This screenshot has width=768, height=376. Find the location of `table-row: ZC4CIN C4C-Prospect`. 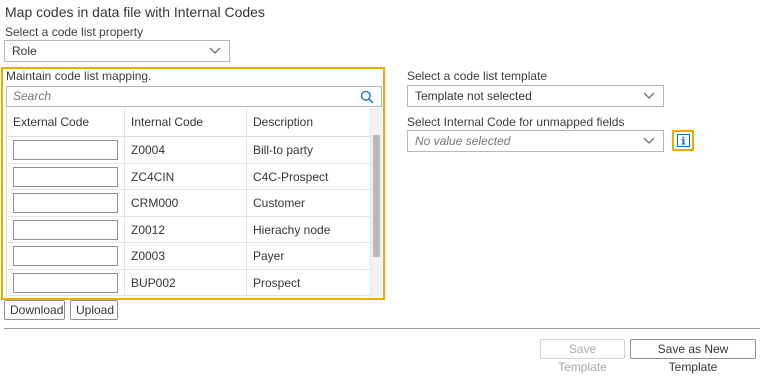

table-row: ZC4CIN C4C-Prospect is located at coordinates (188, 176).